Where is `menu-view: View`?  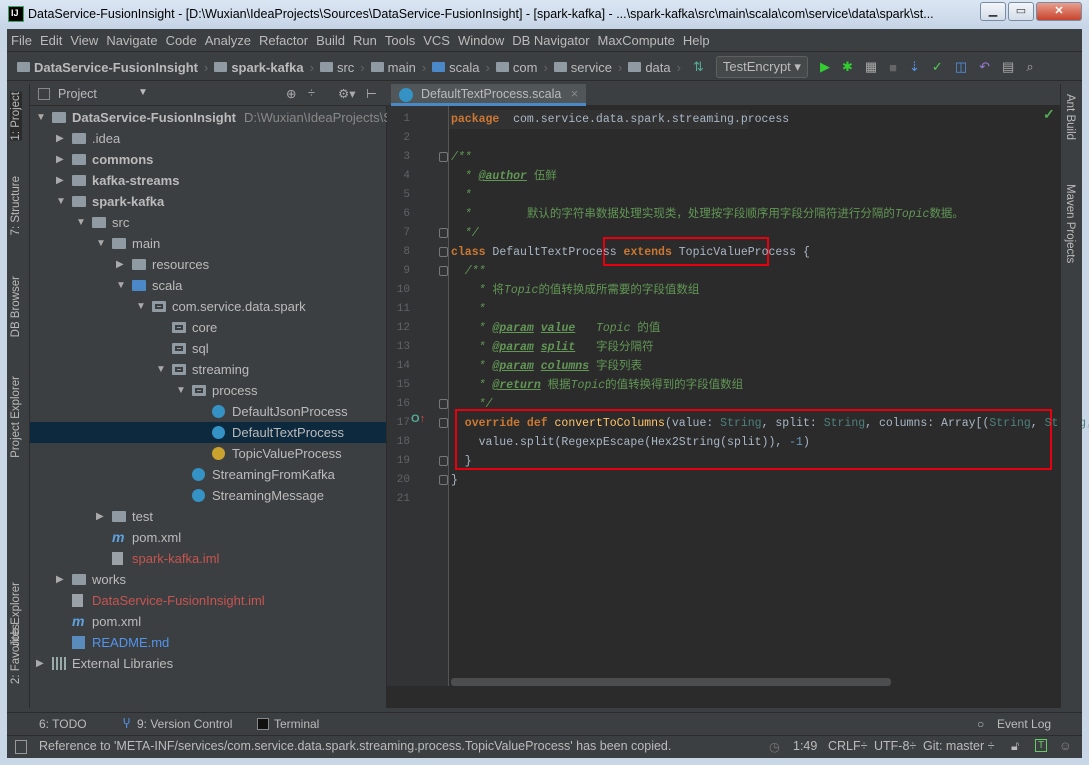 menu-view: View is located at coordinates (84, 39).